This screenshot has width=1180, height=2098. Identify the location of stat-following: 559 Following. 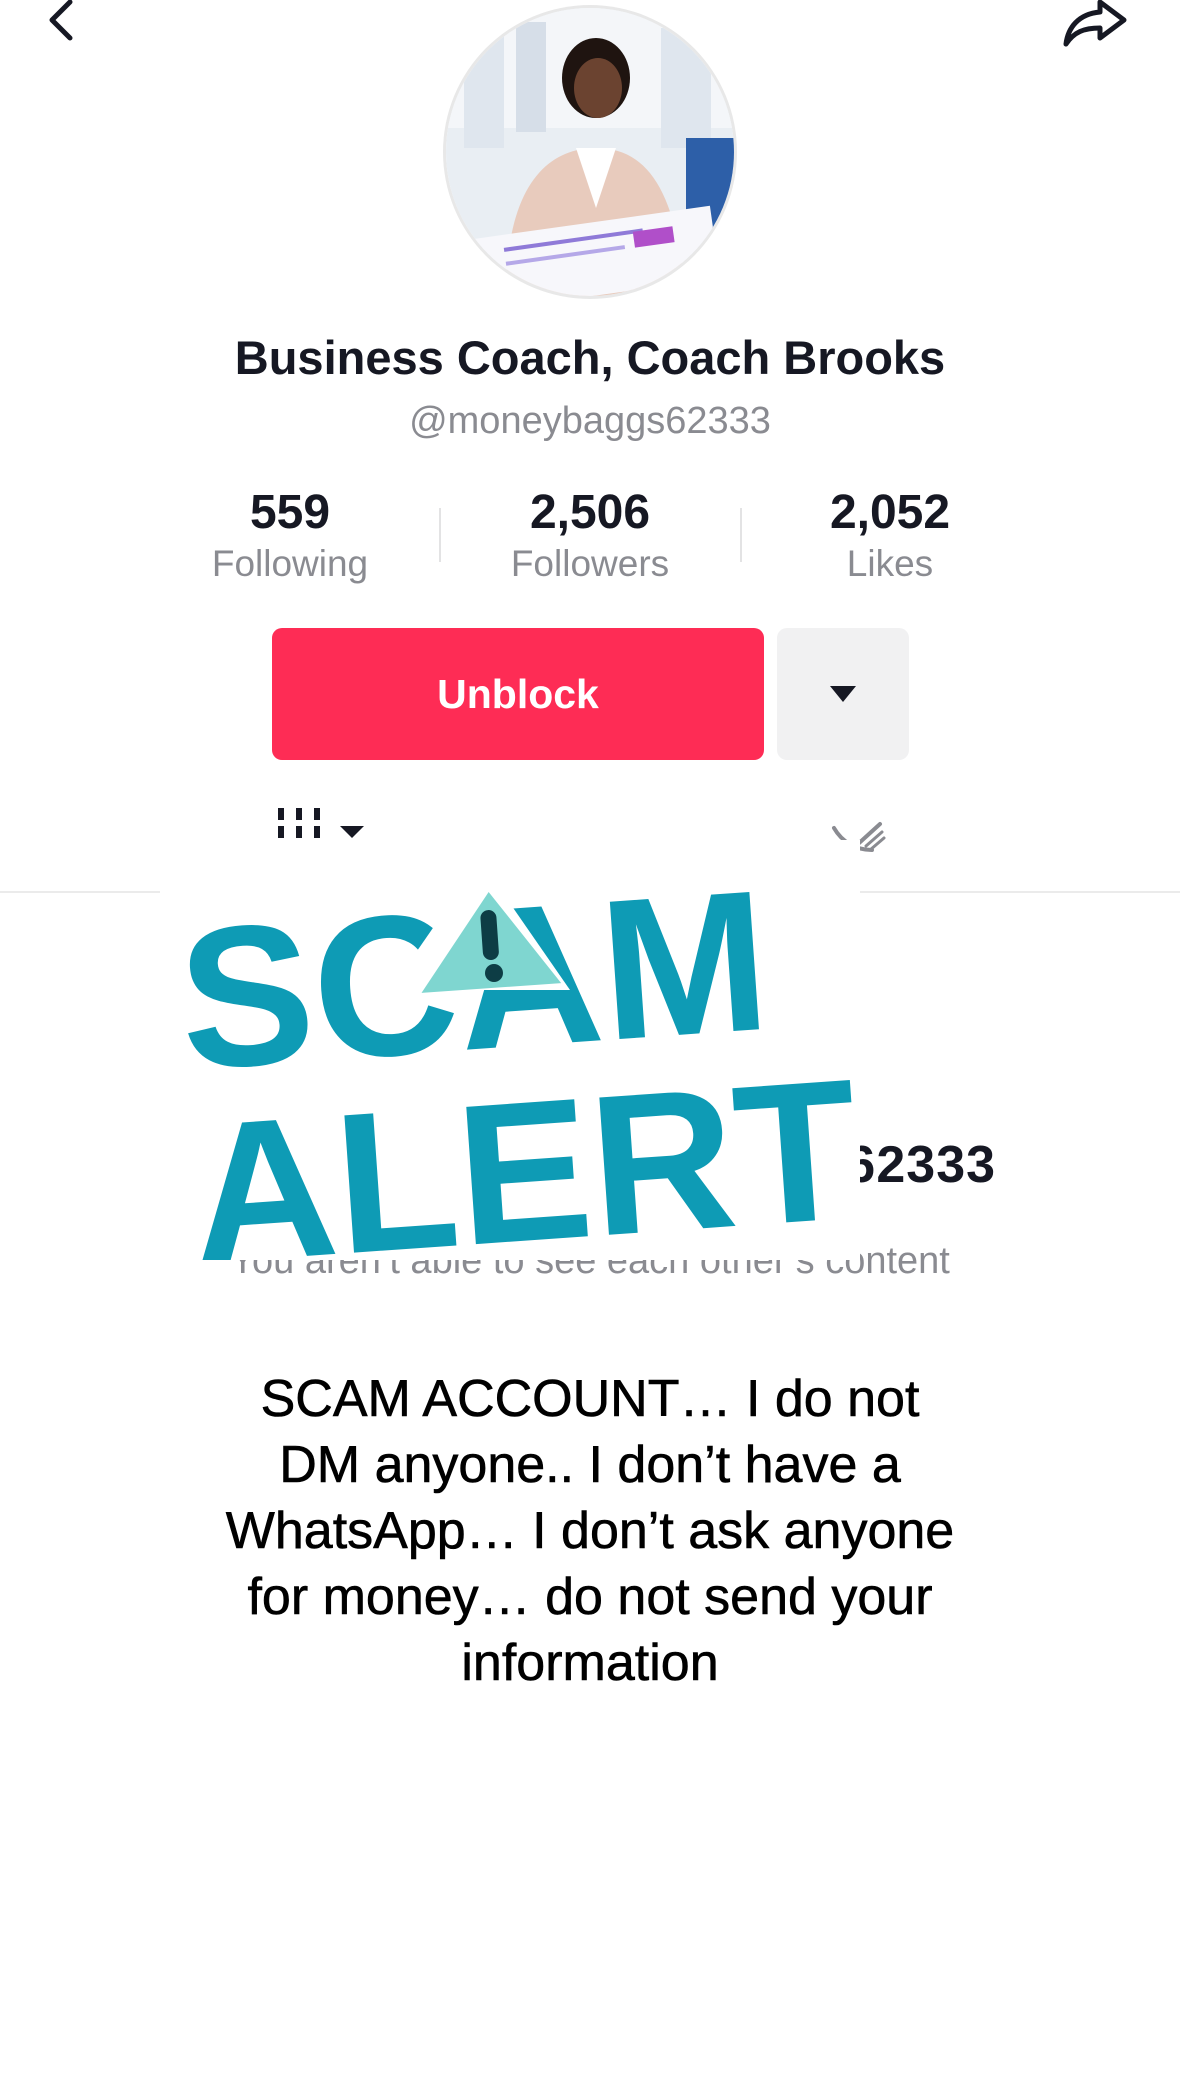
(290, 536).